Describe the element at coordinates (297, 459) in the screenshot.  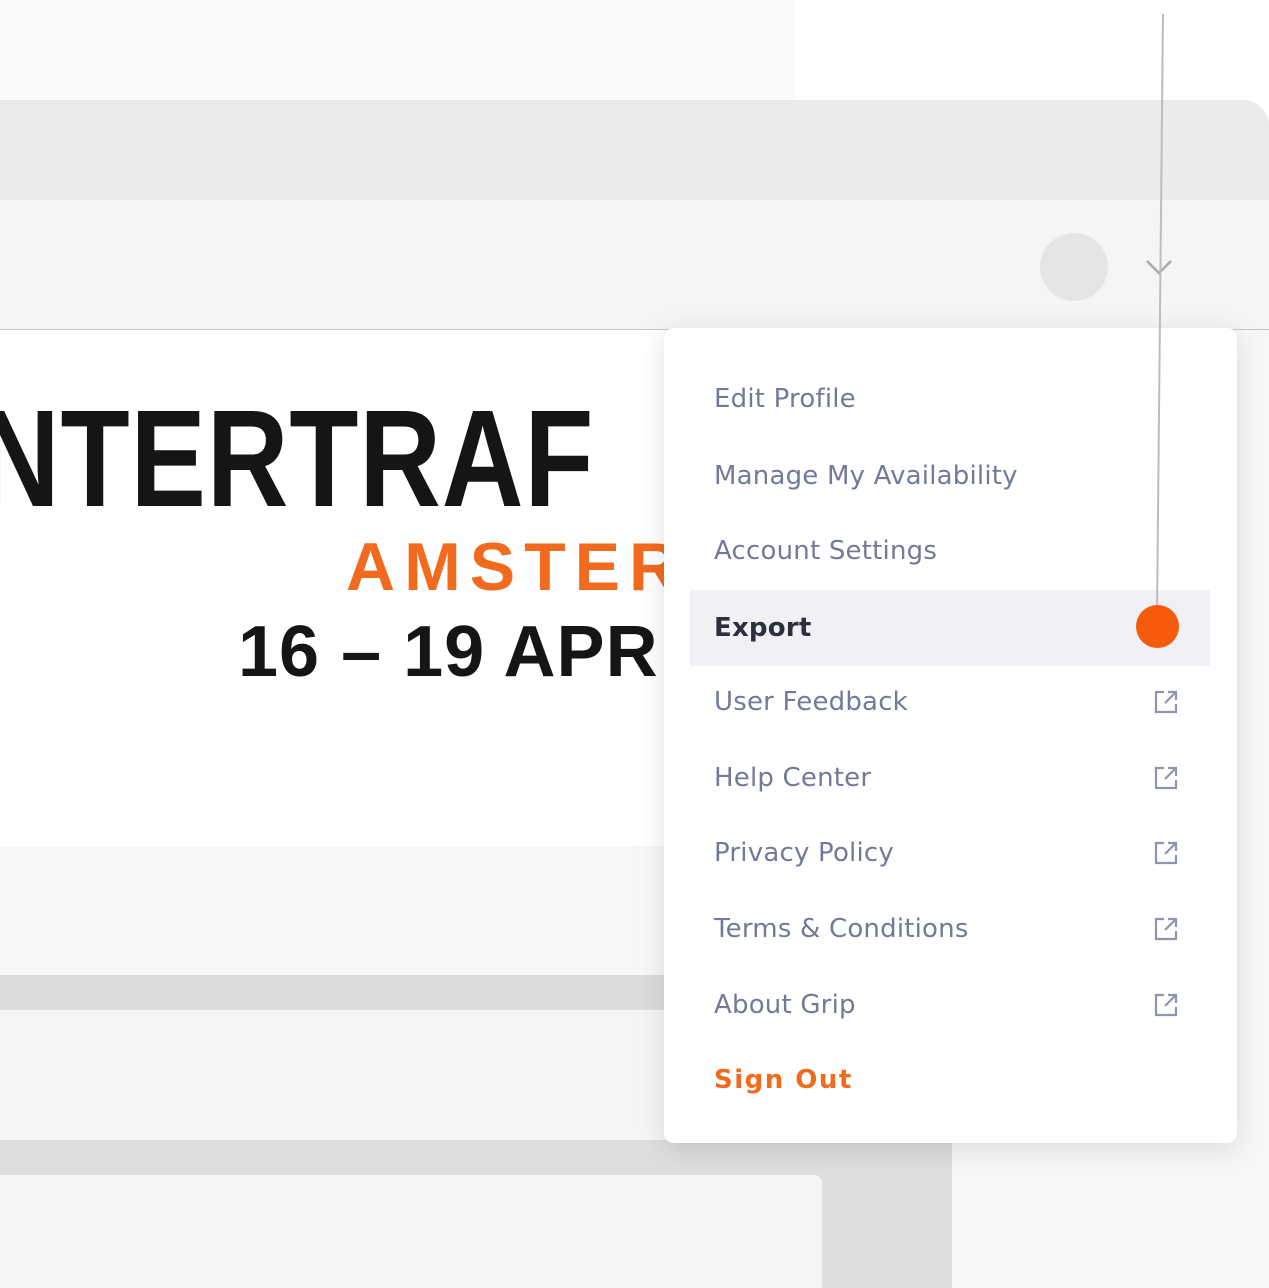
I see `banner-title: NTERTRAF` at that location.